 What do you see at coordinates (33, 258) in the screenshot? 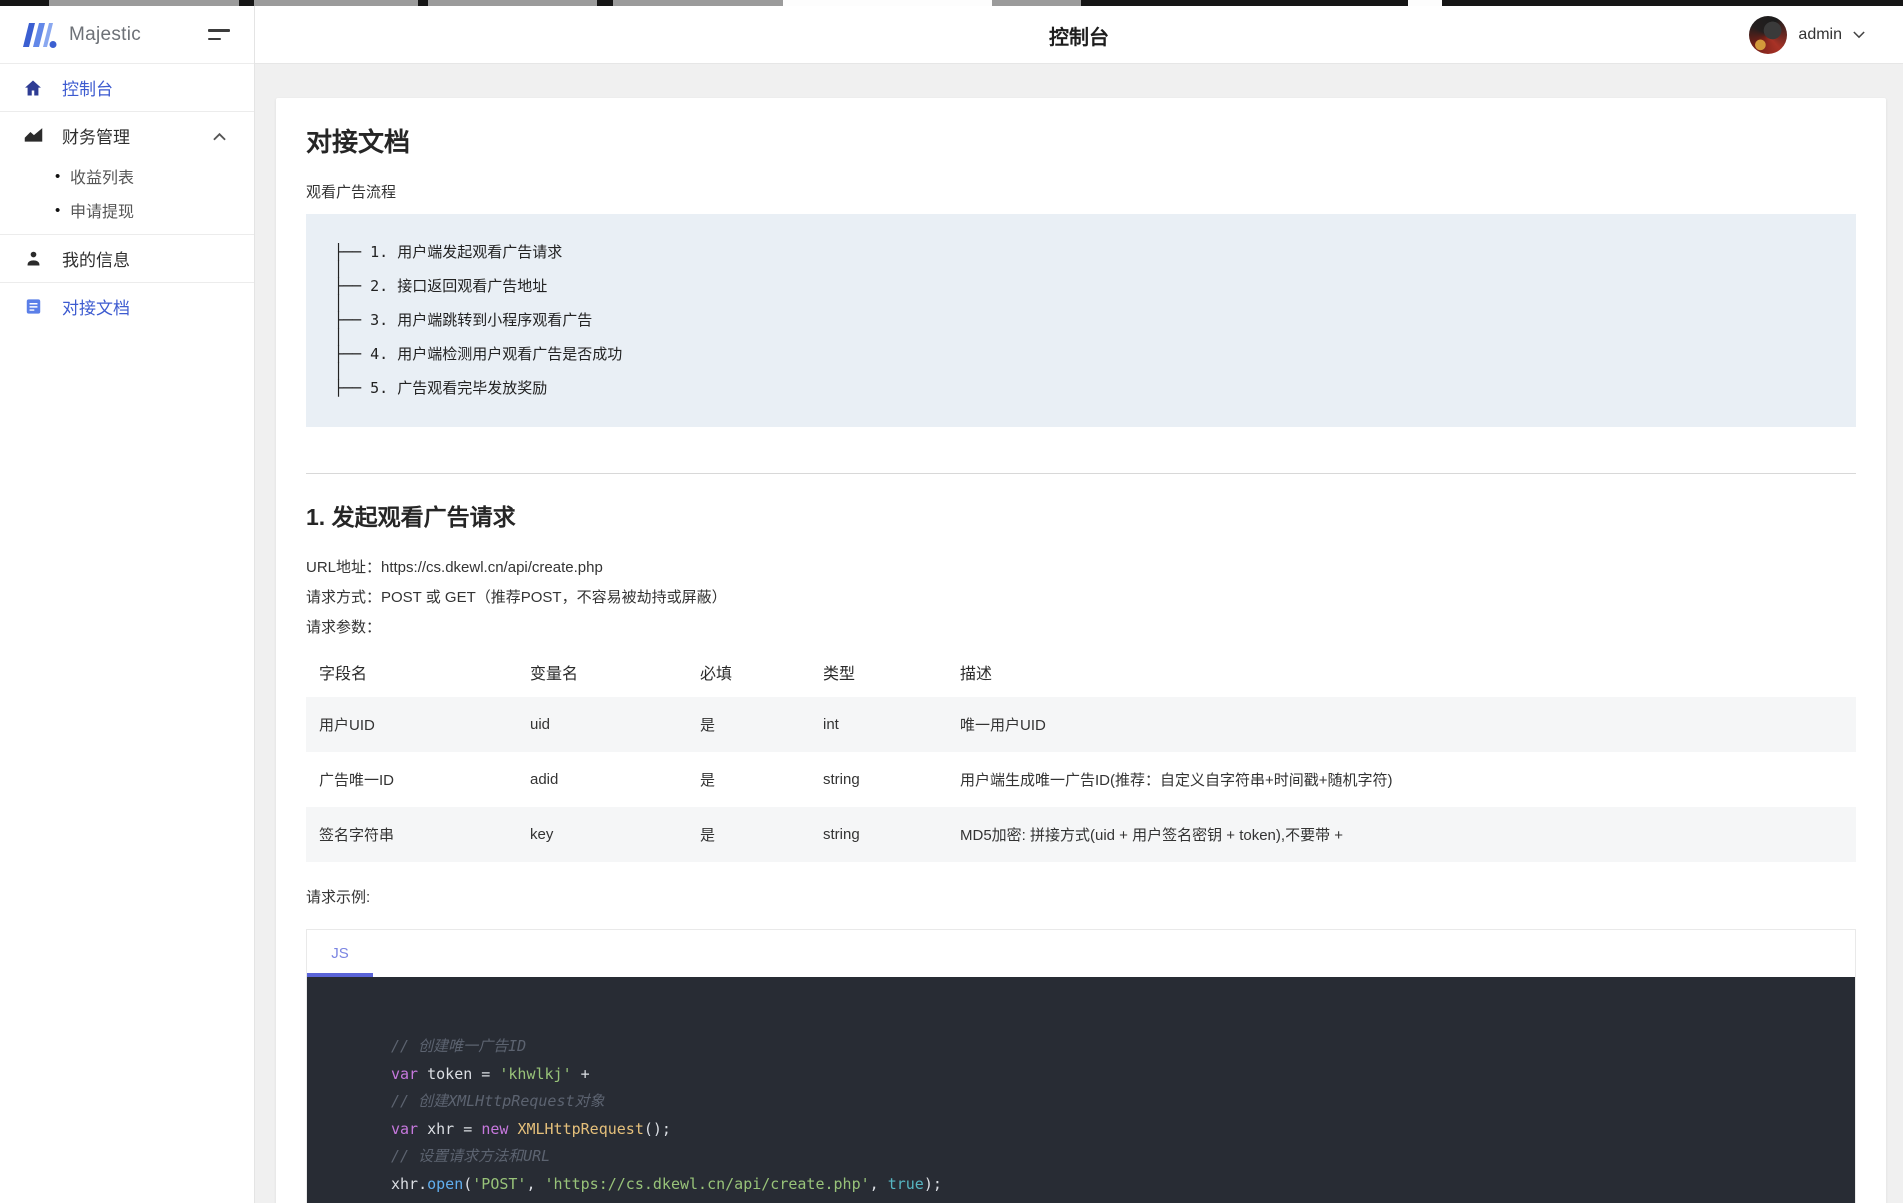
I see `user-icon` at bounding box center [33, 258].